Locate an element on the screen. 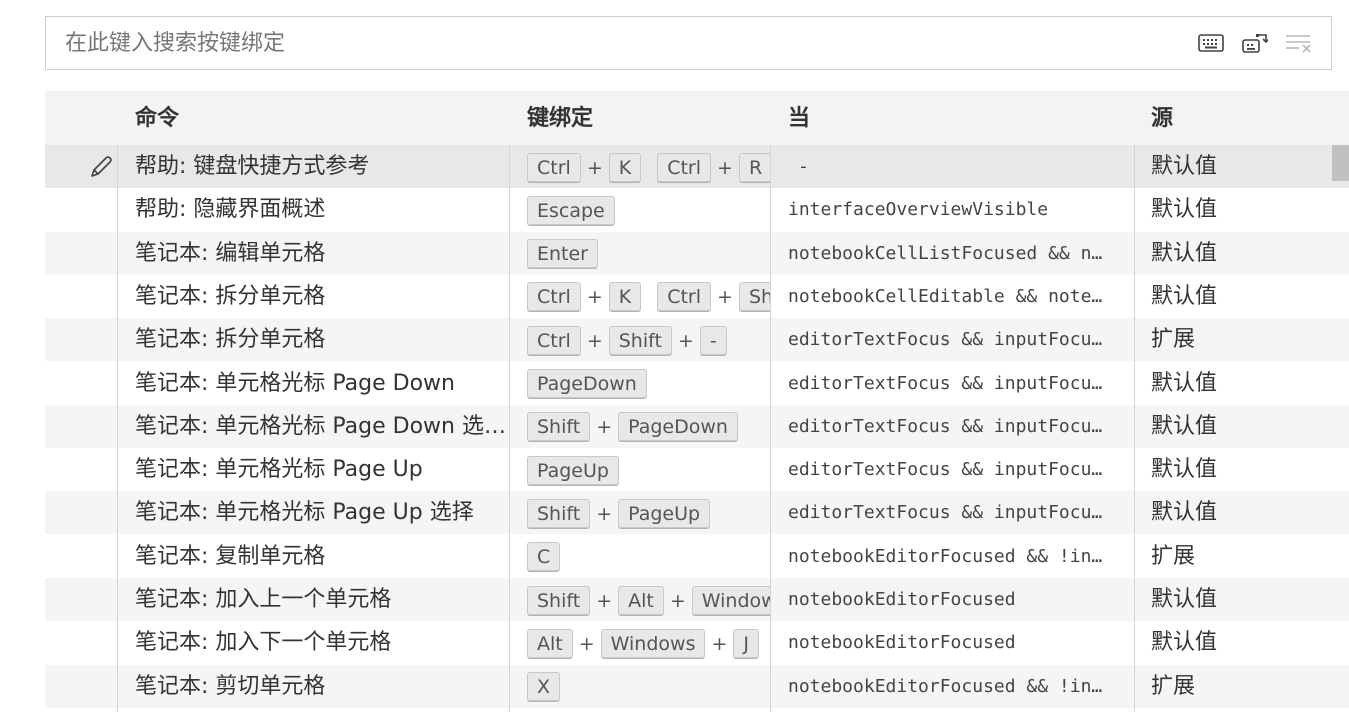 The width and height of the screenshot is (1349, 712). vertical-scrollbar is located at coordinates (1340, 428).